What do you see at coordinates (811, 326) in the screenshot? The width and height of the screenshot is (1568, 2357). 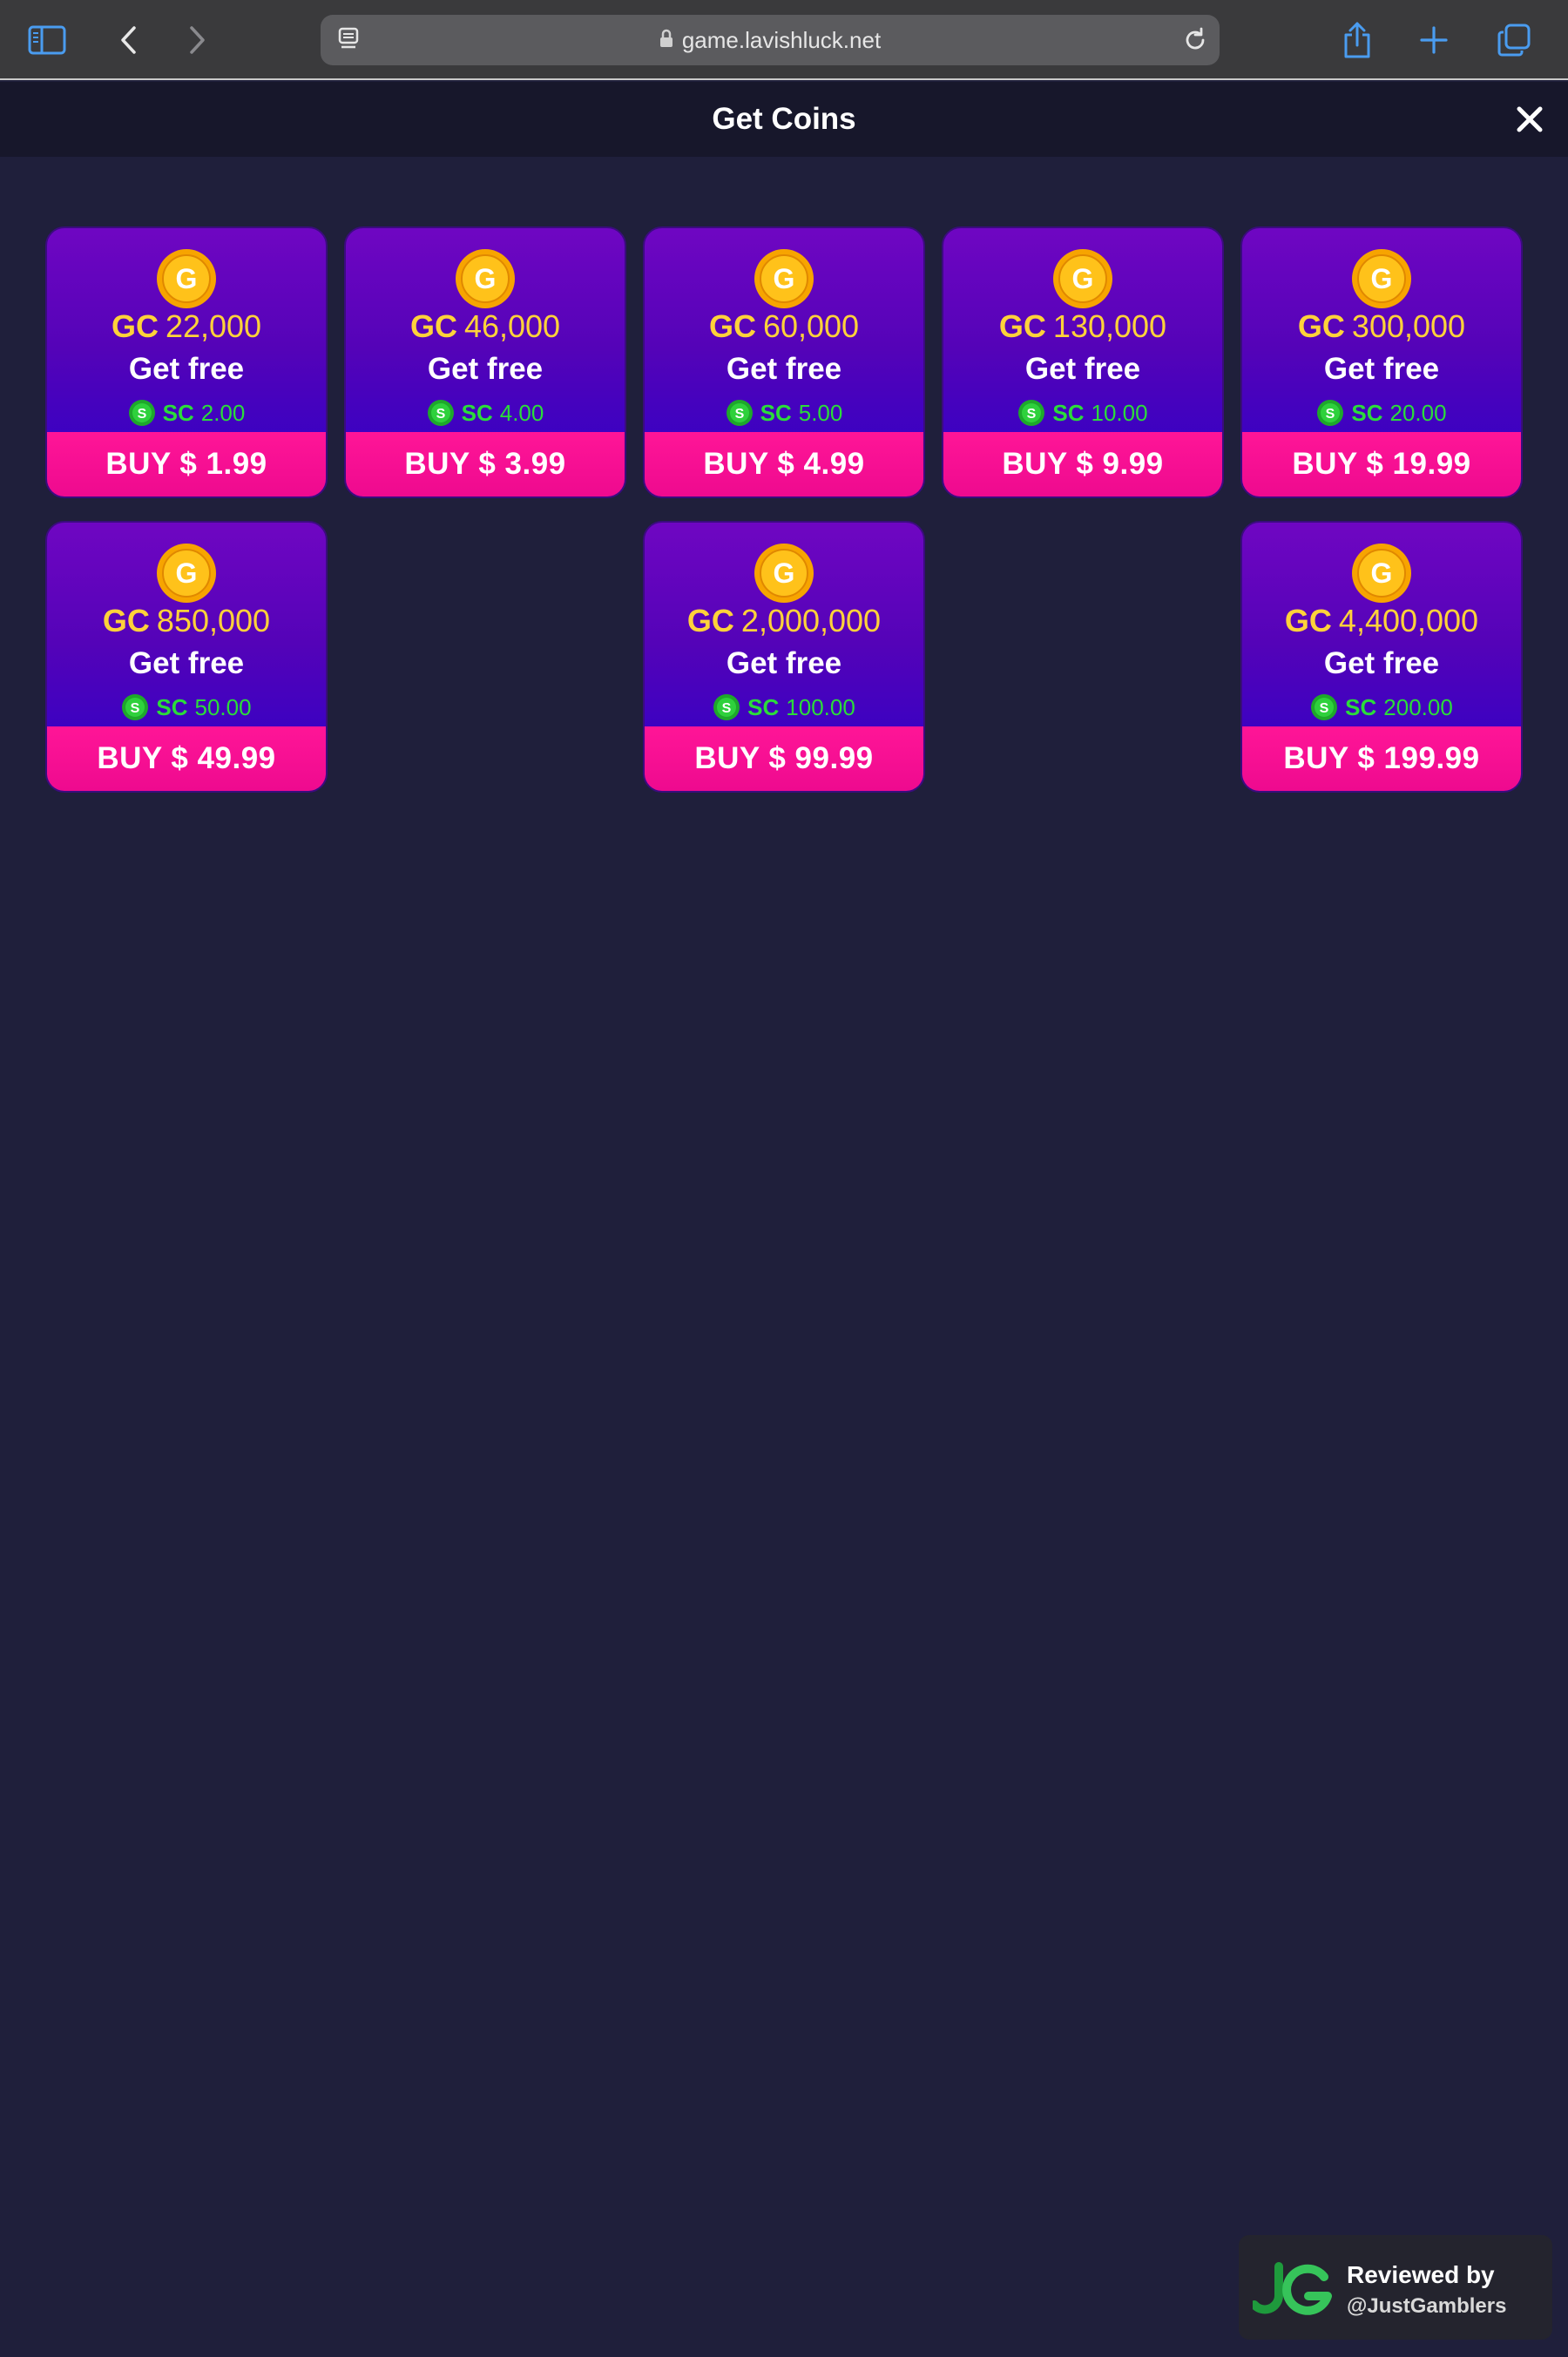 I see `gc-amount: 60,000` at bounding box center [811, 326].